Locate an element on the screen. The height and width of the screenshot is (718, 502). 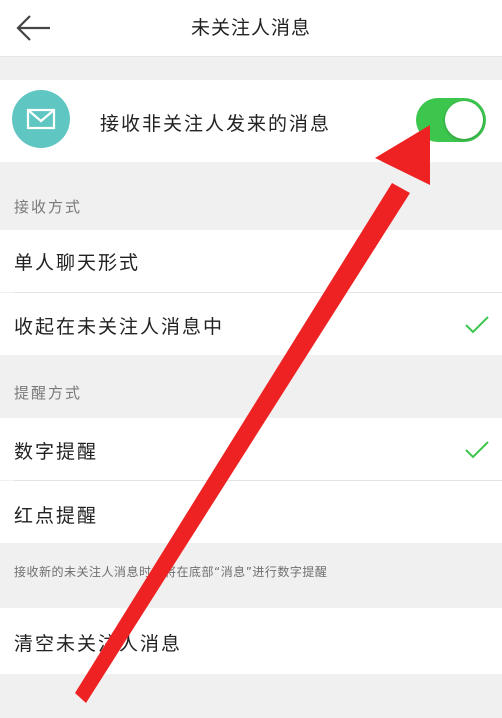
receive-toggle-row: 接收非关注人发来的消息 is located at coordinates (251, 121).